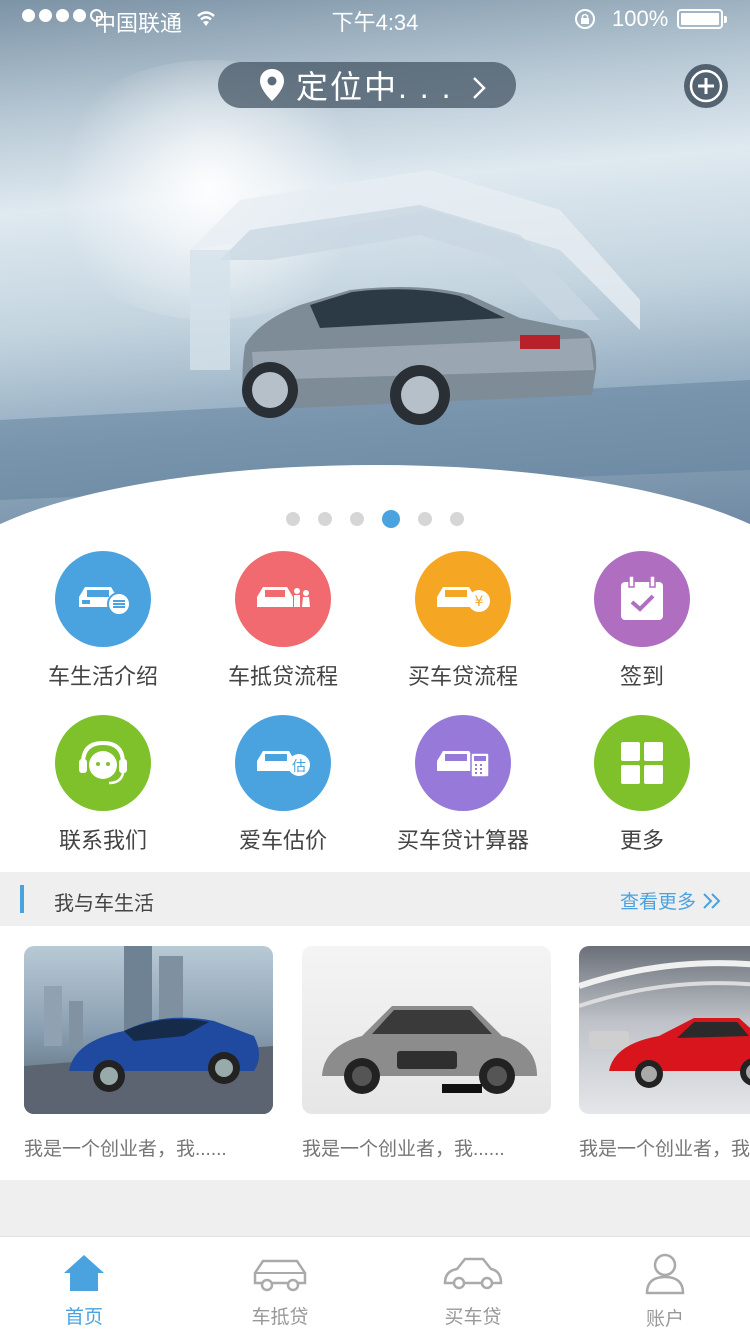 The image size is (750, 1334). I want to click on plus-circle-icon, so click(706, 86).